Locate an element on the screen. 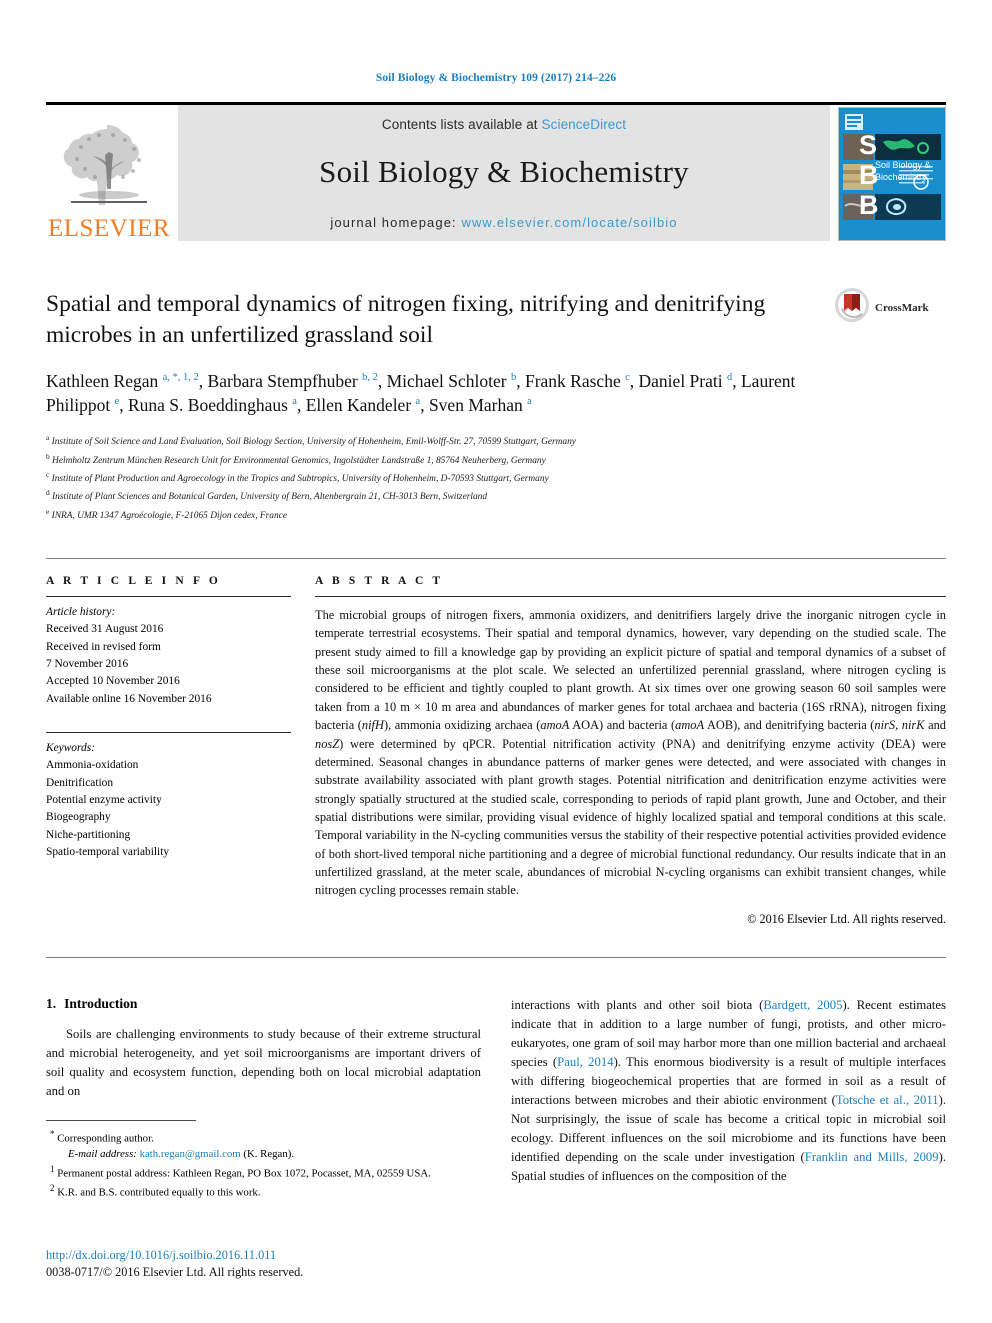 Image resolution: width=992 pixels, height=1323 pixels. journal-cover-image: Soil Biology & Biochemistry S B B is located at coordinates (892, 174).